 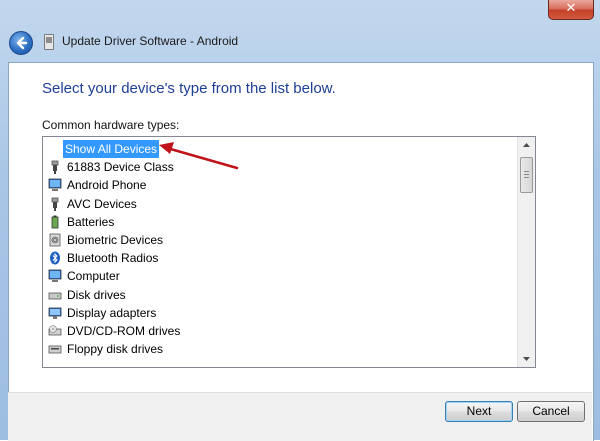 I want to click on vertical-scrollbar, so click(x=526, y=252).